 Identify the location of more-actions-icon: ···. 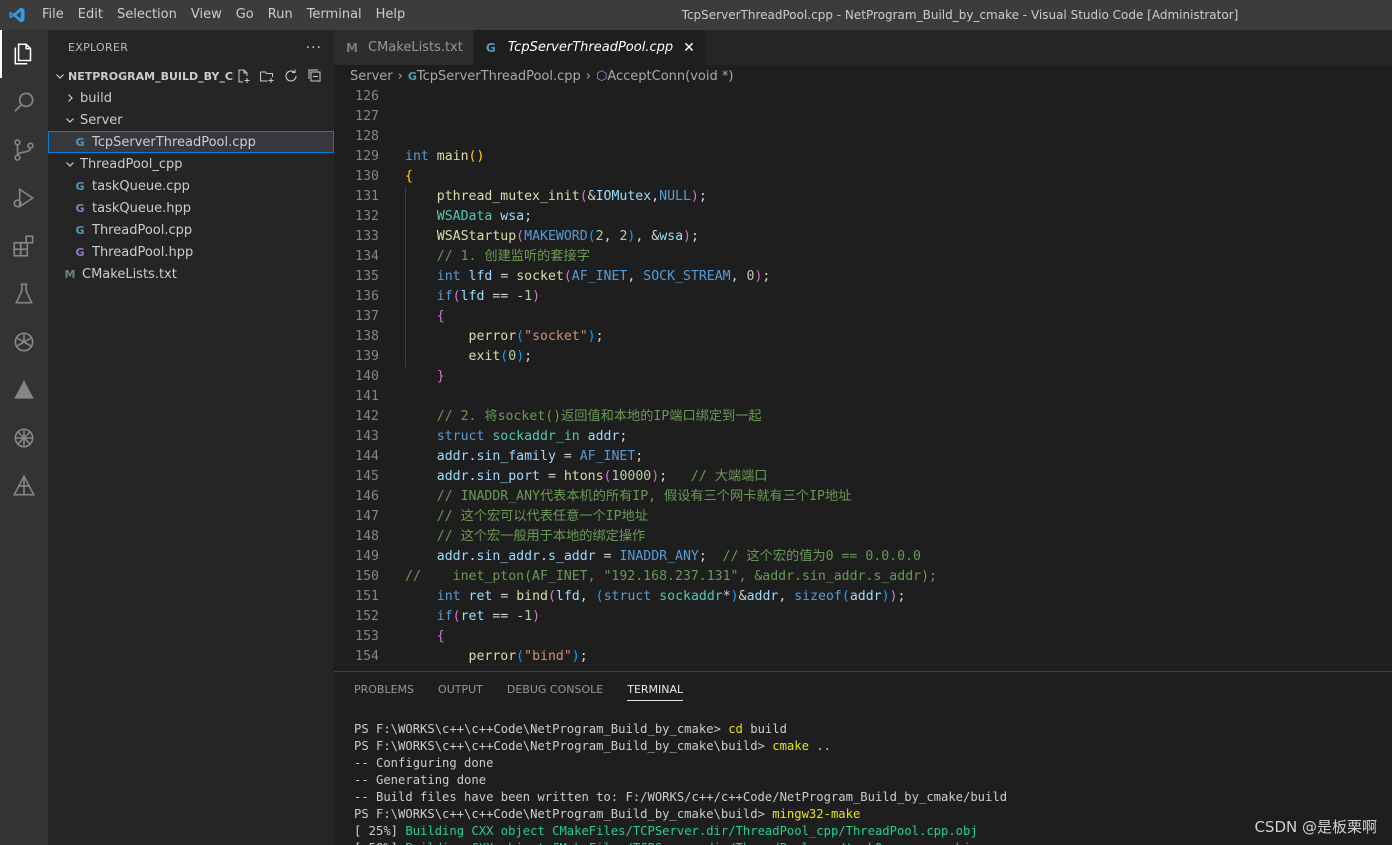
(314, 48).